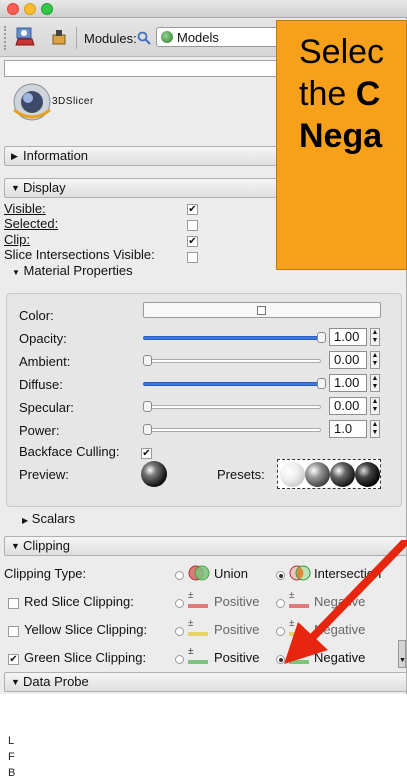 The image size is (407, 782). Describe the element at coordinates (375, 337) in the screenshot. I see `opacity-stepper: ▲ ▼` at that location.